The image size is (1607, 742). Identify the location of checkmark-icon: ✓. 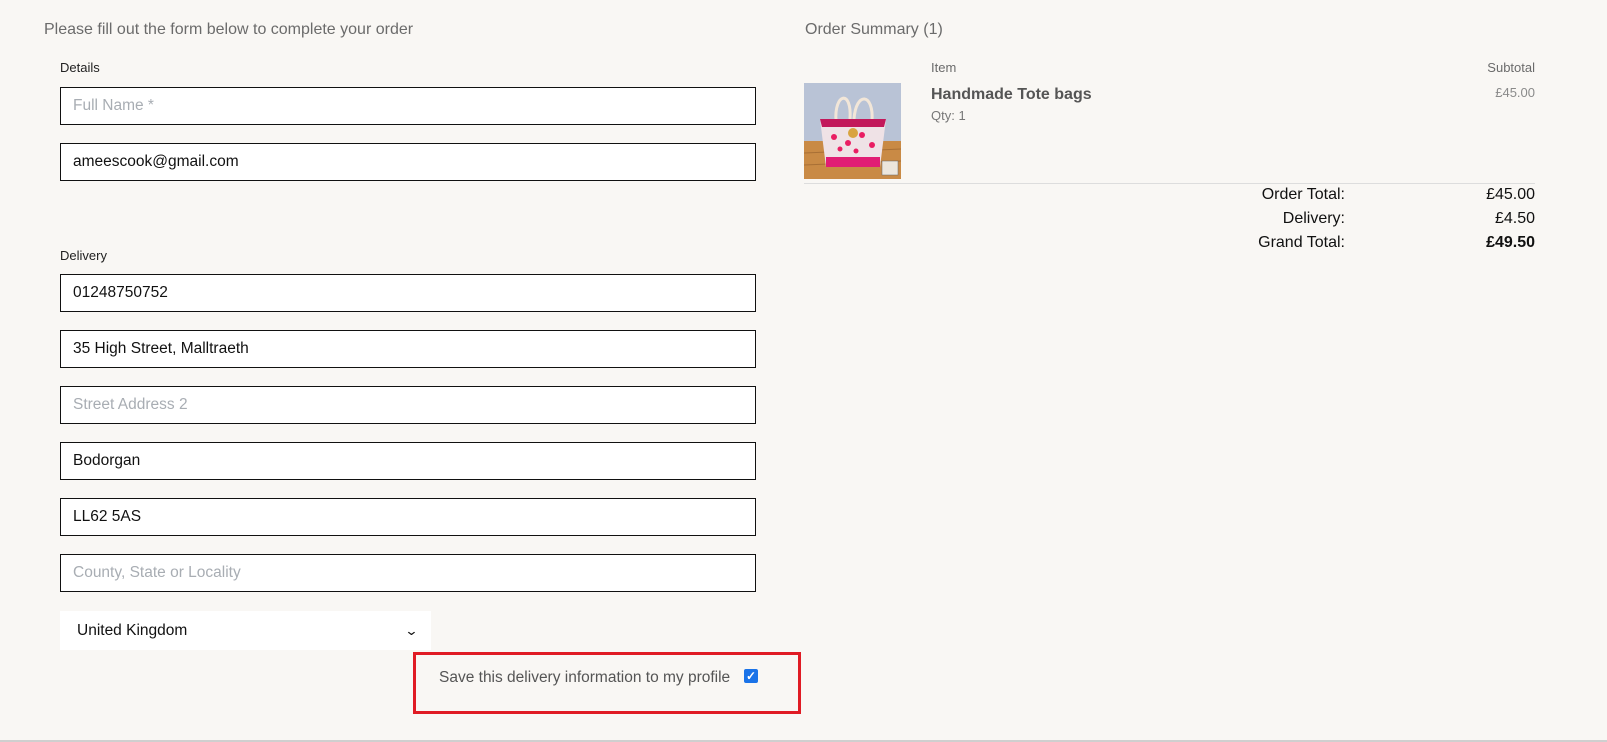
(751, 676).